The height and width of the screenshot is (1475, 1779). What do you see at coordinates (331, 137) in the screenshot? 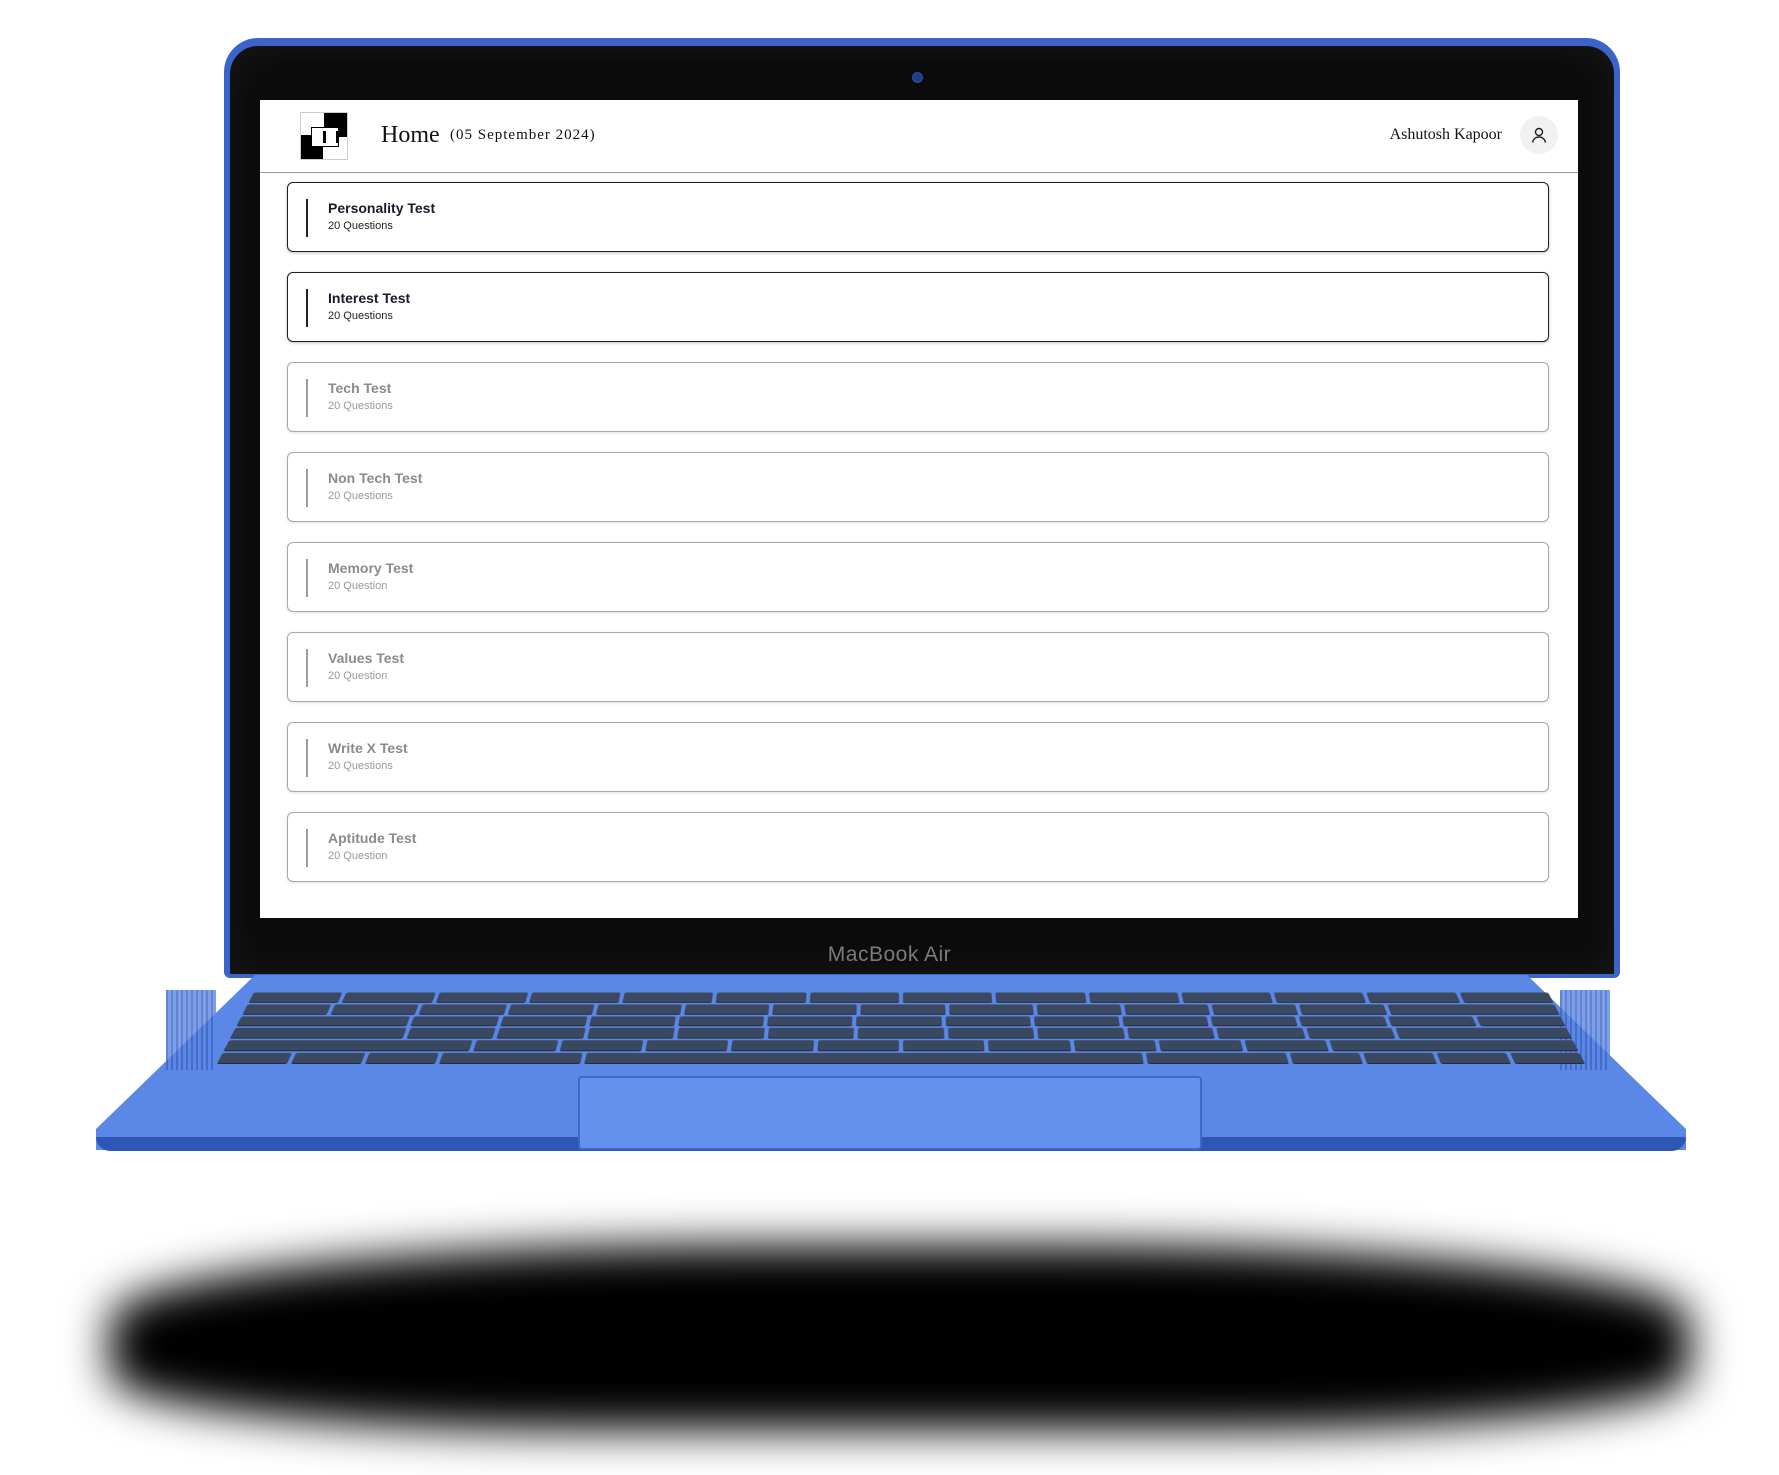
I see `logo-bars` at bounding box center [331, 137].